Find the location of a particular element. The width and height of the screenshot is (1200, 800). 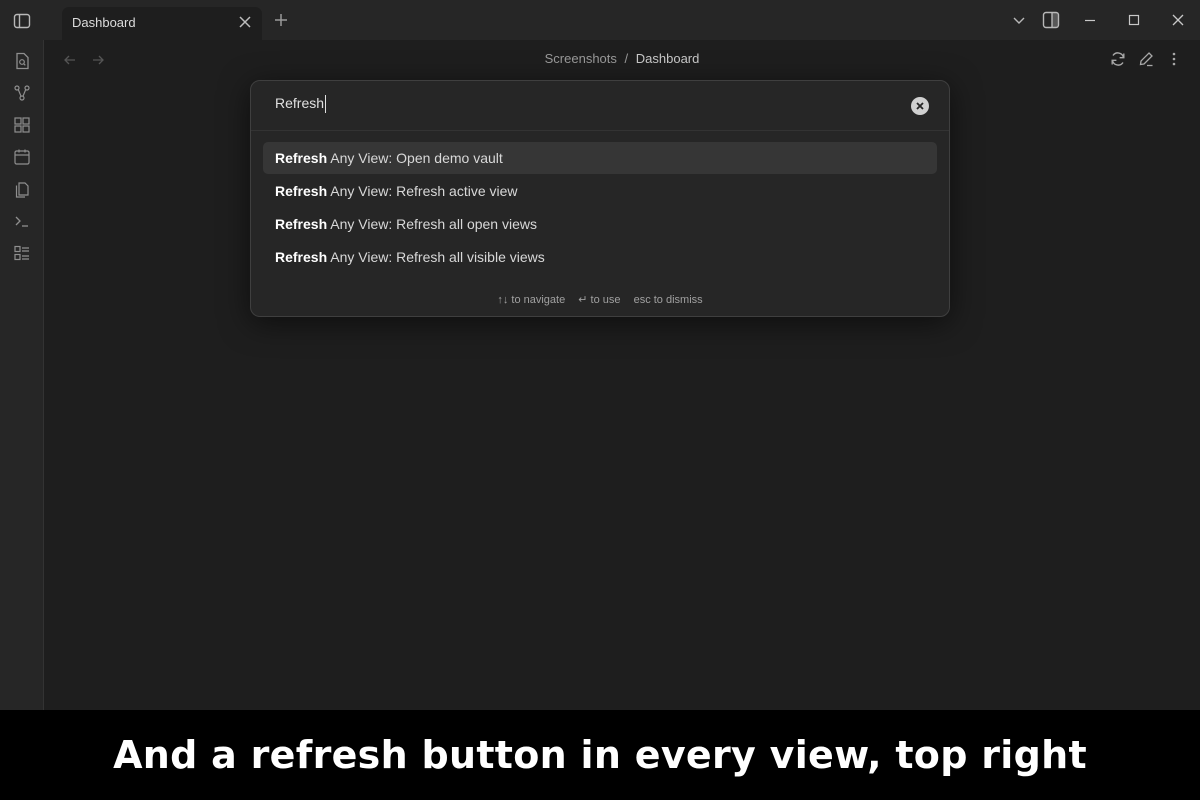

title-bar: Dashboard is located at coordinates (600, 20).